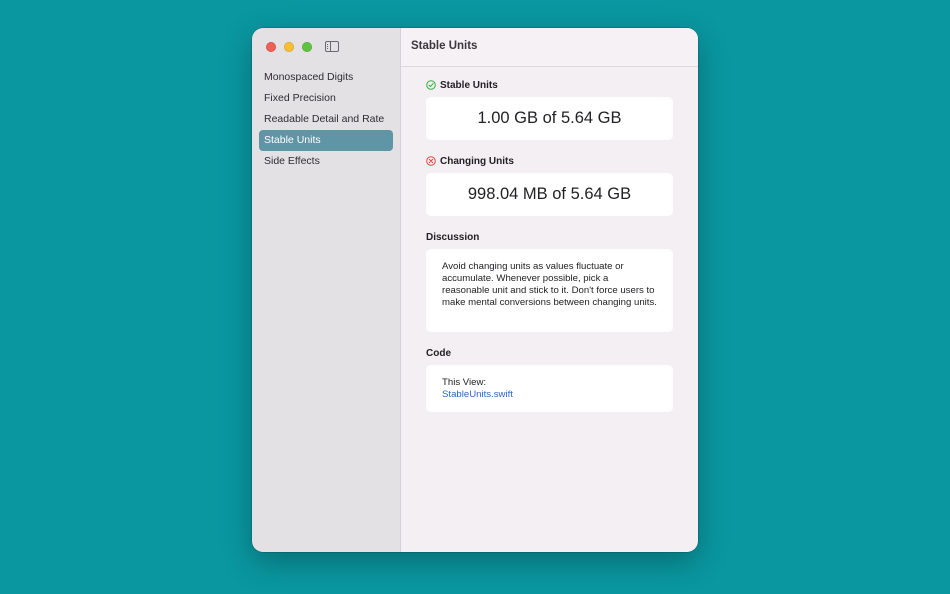 The height and width of the screenshot is (594, 950). I want to click on changing-units-value-card: 998.04 MB of 5.64 GB, so click(549, 194).